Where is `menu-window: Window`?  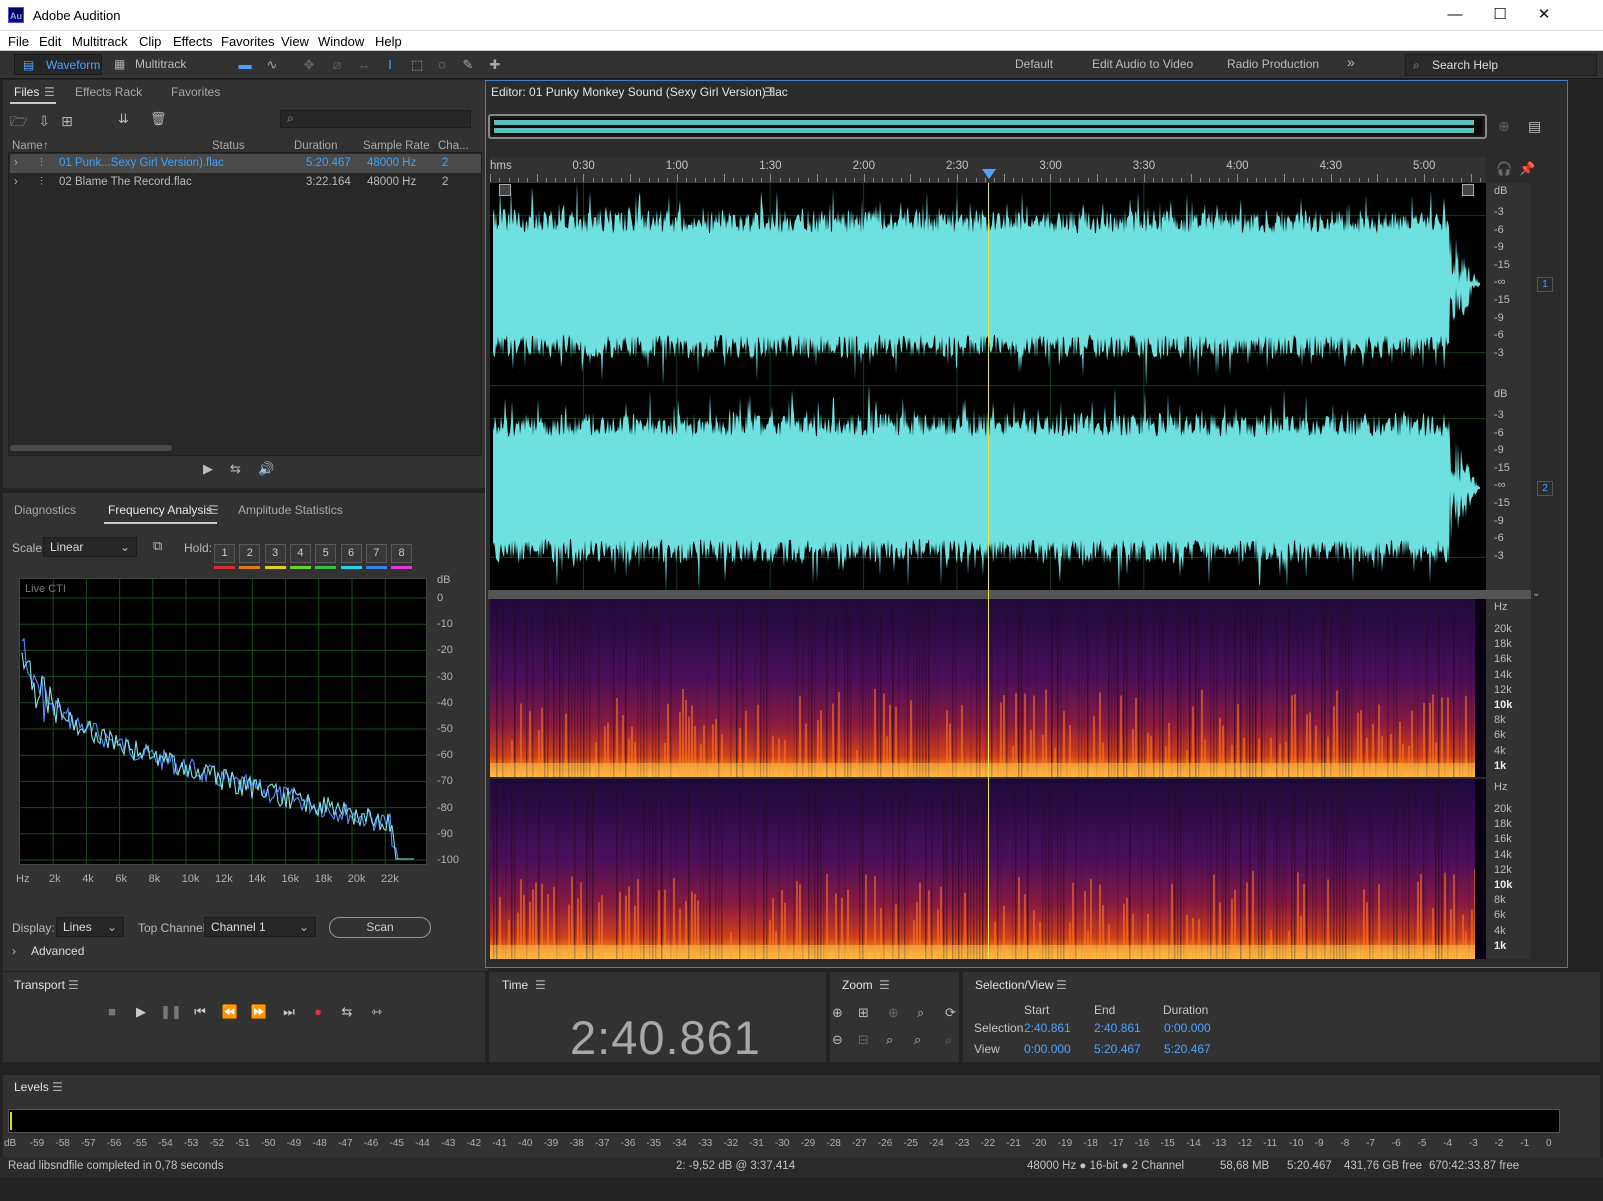 menu-window: Window is located at coordinates (341, 41).